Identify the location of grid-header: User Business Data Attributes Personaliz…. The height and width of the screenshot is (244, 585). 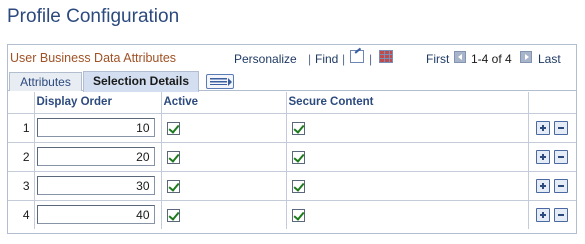
(292, 58).